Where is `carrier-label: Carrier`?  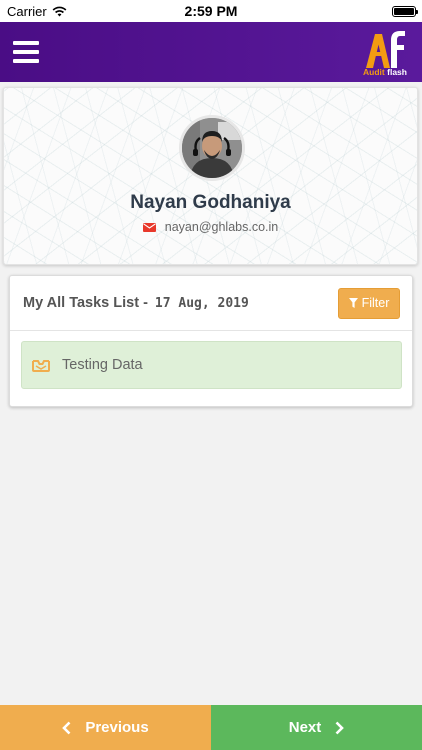
carrier-label: Carrier is located at coordinates (27, 11).